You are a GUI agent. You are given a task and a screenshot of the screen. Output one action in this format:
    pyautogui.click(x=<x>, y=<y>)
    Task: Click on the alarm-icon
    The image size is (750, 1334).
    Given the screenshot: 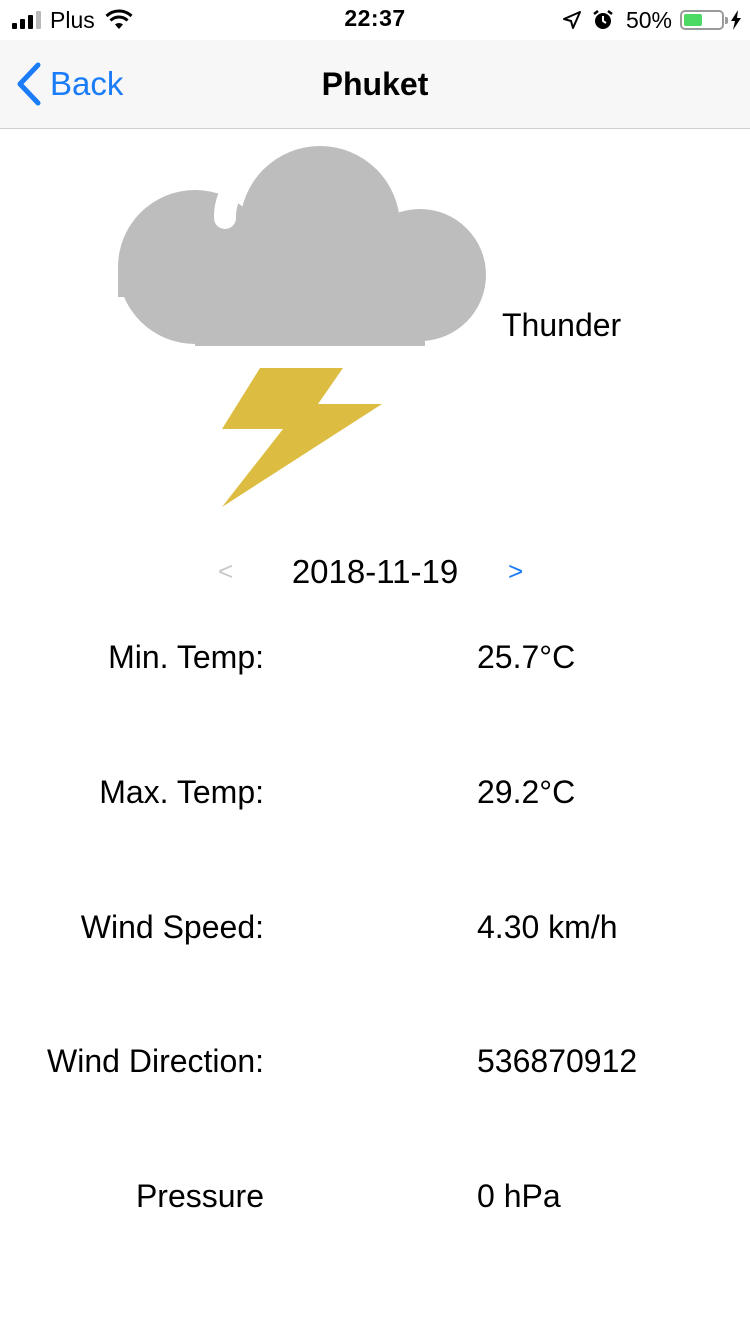 What is the action you would take?
    pyautogui.click(x=603, y=19)
    